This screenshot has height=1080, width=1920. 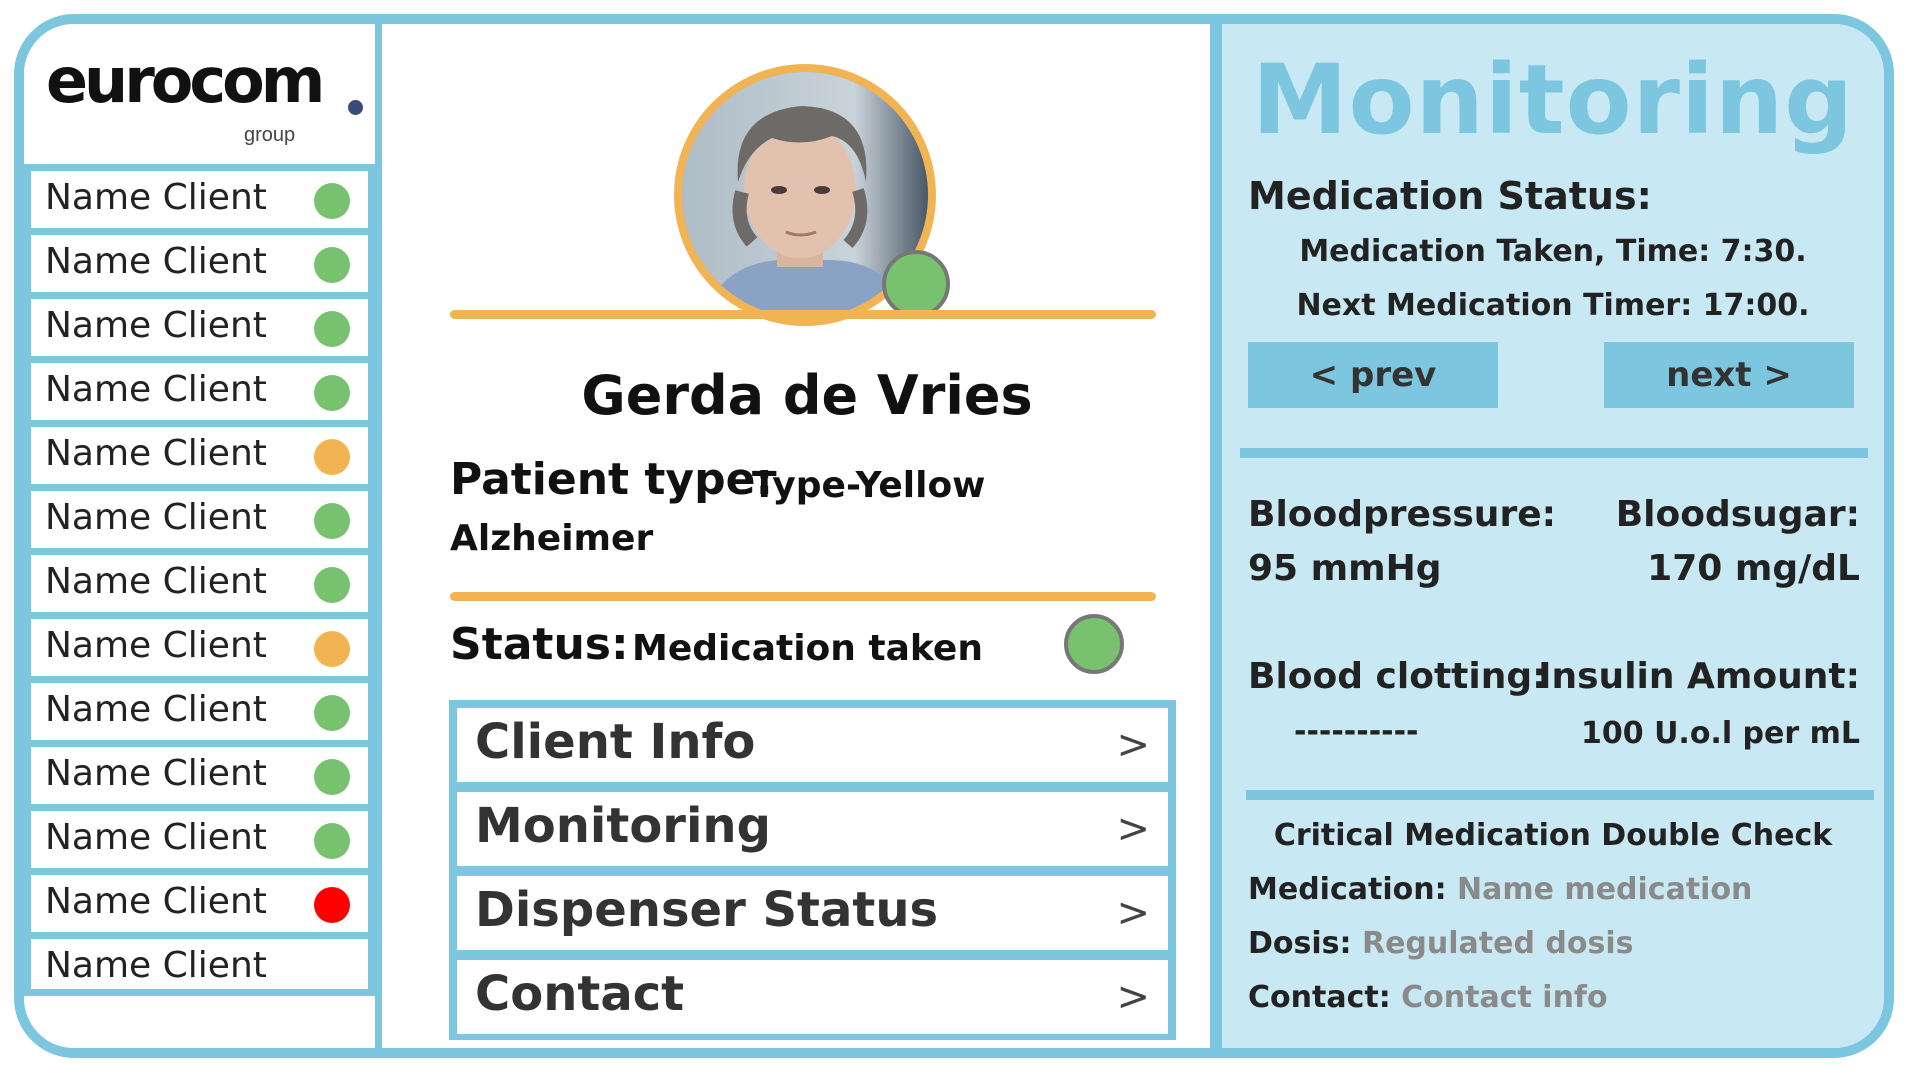 I want to click on contact-value: Contact info, so click(x=1504, y=997).